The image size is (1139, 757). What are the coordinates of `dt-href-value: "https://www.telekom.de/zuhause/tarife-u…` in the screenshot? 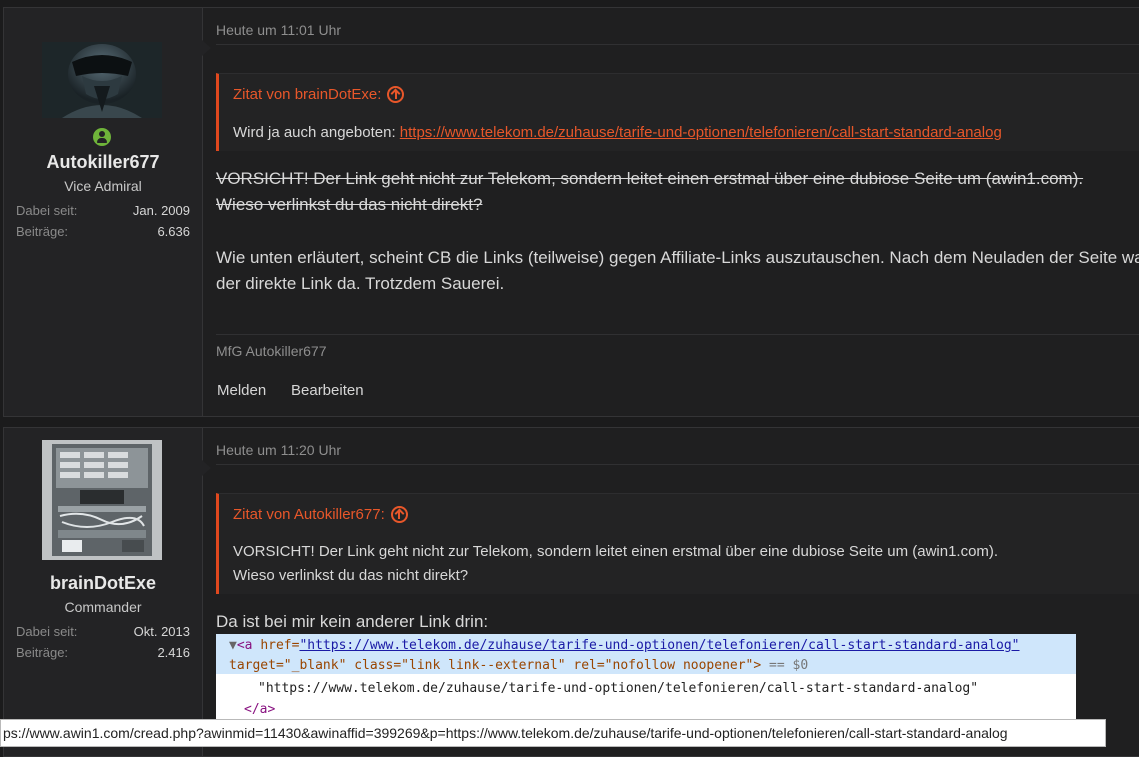 It's located at (659, 645).